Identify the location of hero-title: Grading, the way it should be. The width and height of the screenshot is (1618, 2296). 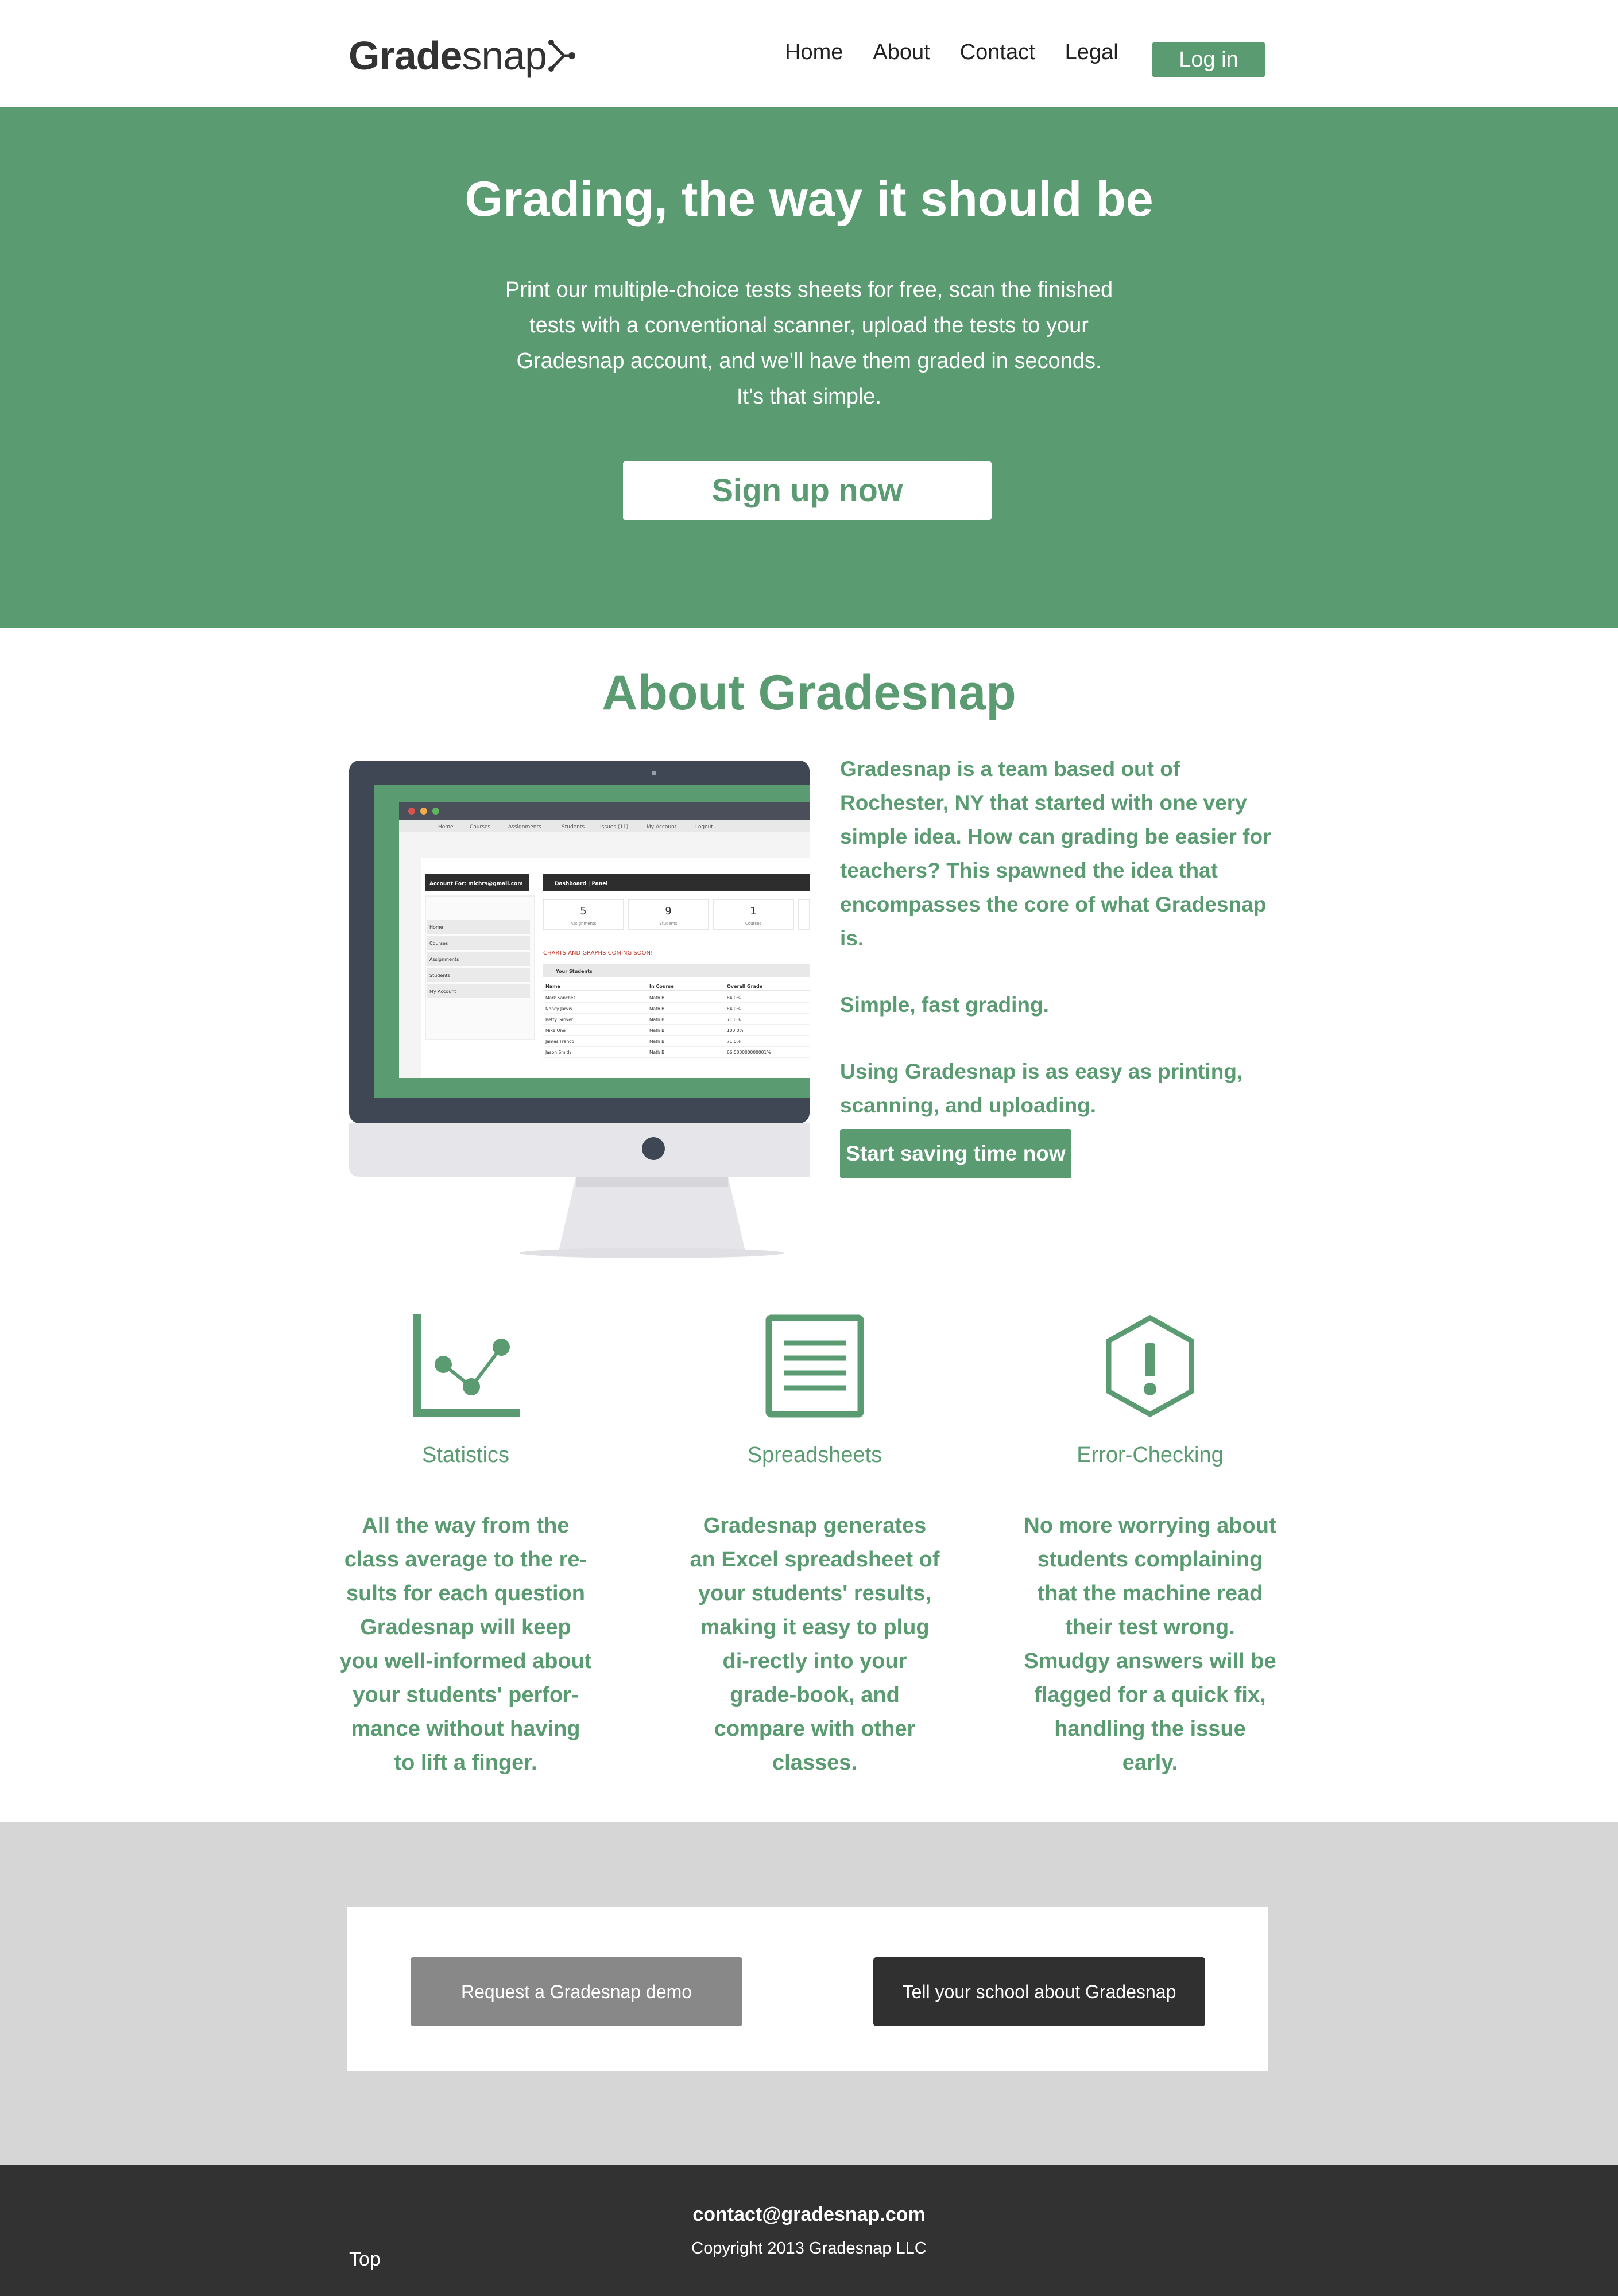
(809, 199).